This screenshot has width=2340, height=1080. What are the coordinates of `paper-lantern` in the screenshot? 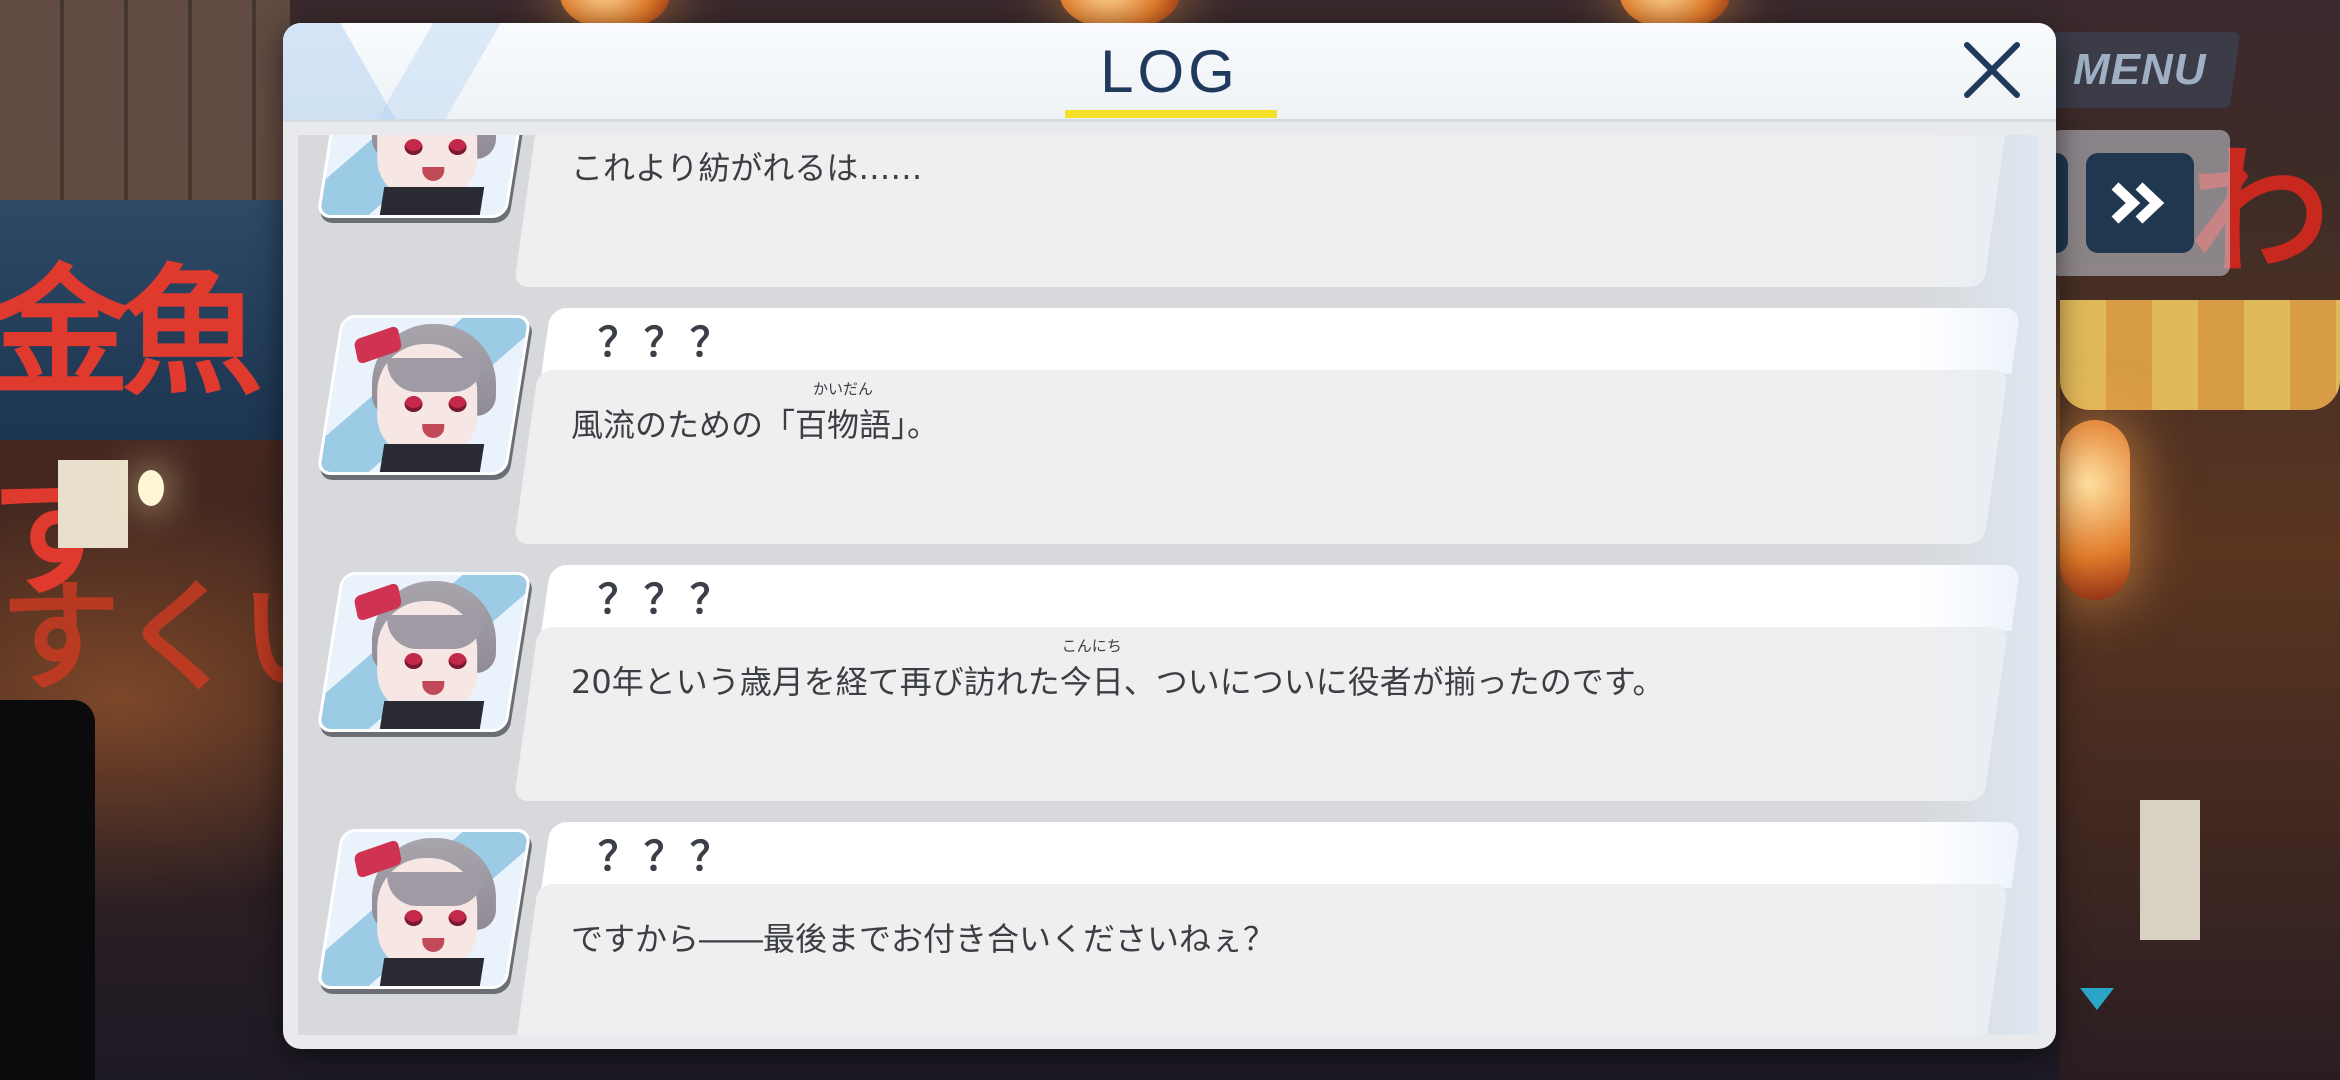 It's located at (2095, 510).